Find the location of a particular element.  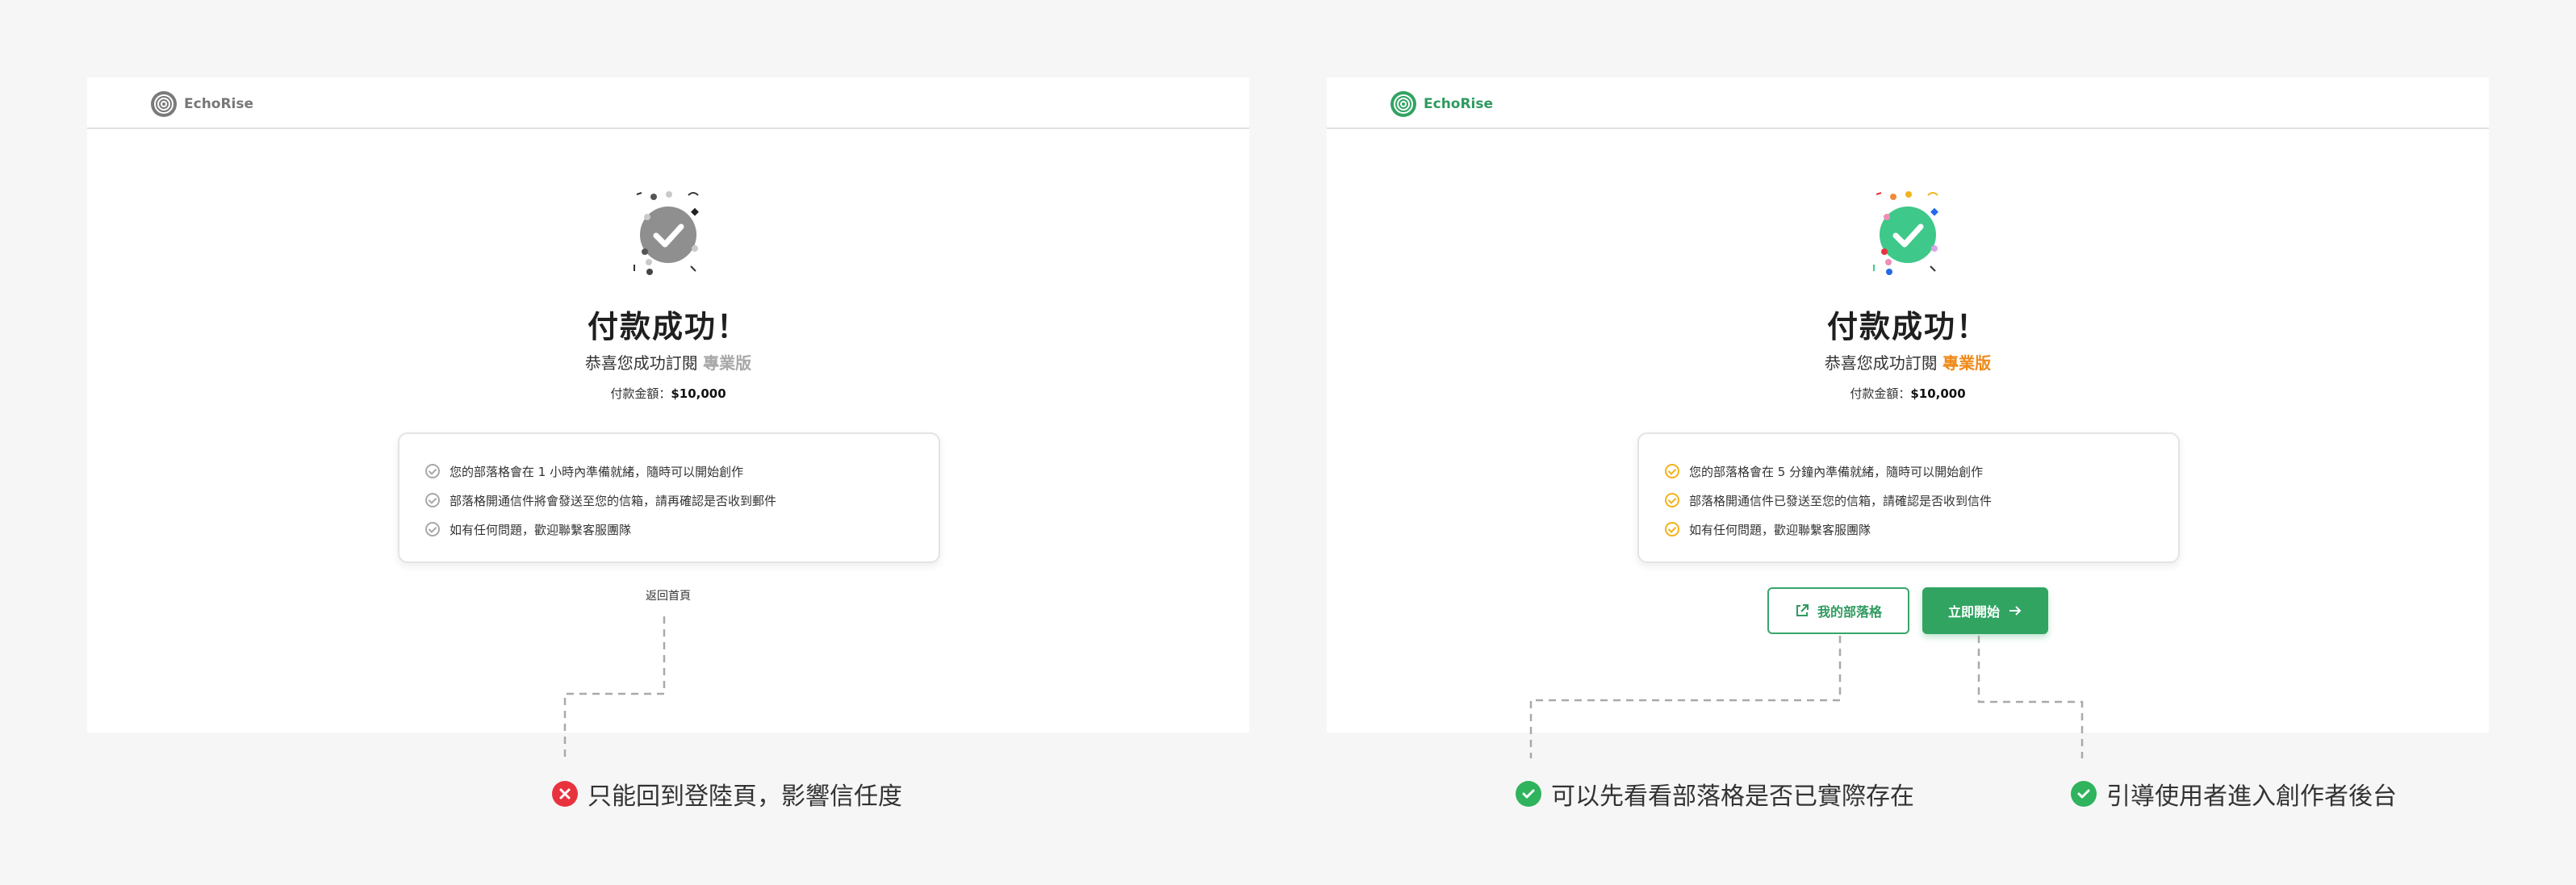

info-item: 您的部落格會在 5 分鐘內準備就緒，隨時可以開始創作 is located at coordinates (1921, 471).